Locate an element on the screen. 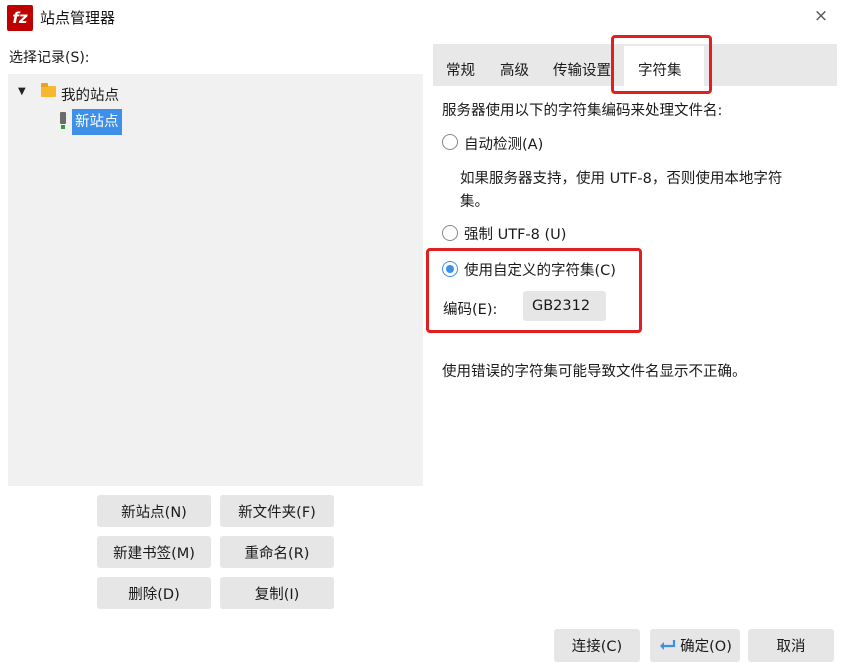 The image size is (844, 666). tree-folder-my-sites: 我的站点 is located at coordinates (90, 94).